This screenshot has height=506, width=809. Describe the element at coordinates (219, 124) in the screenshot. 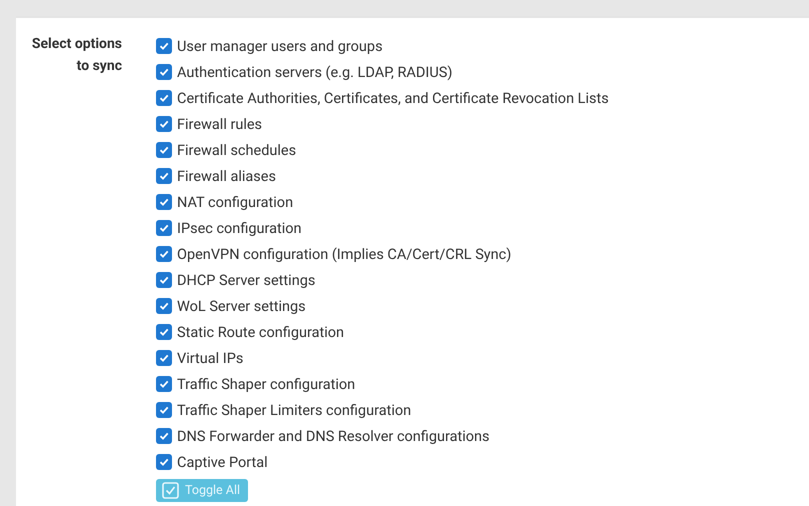

I see `checkbox-label: Firewall rules` at that location.